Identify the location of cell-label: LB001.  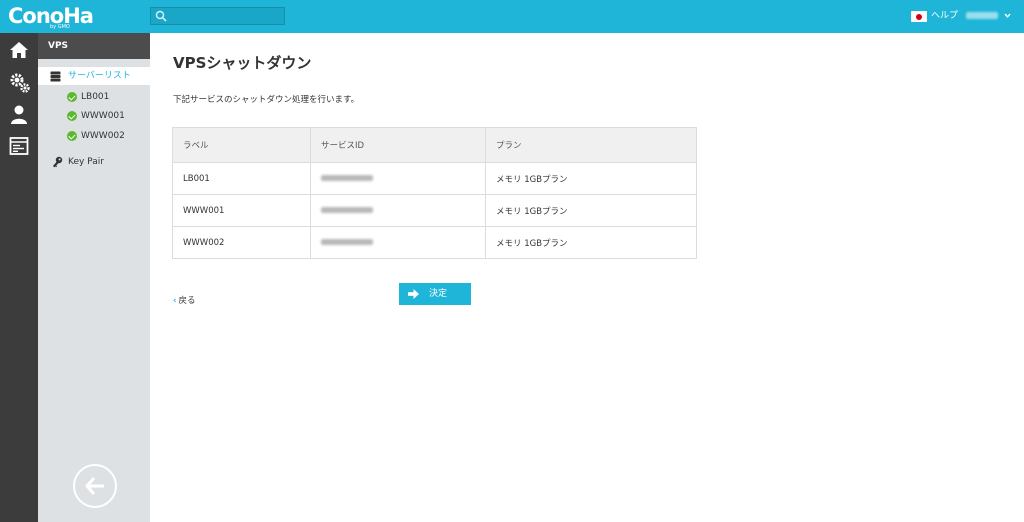
(241, 178).